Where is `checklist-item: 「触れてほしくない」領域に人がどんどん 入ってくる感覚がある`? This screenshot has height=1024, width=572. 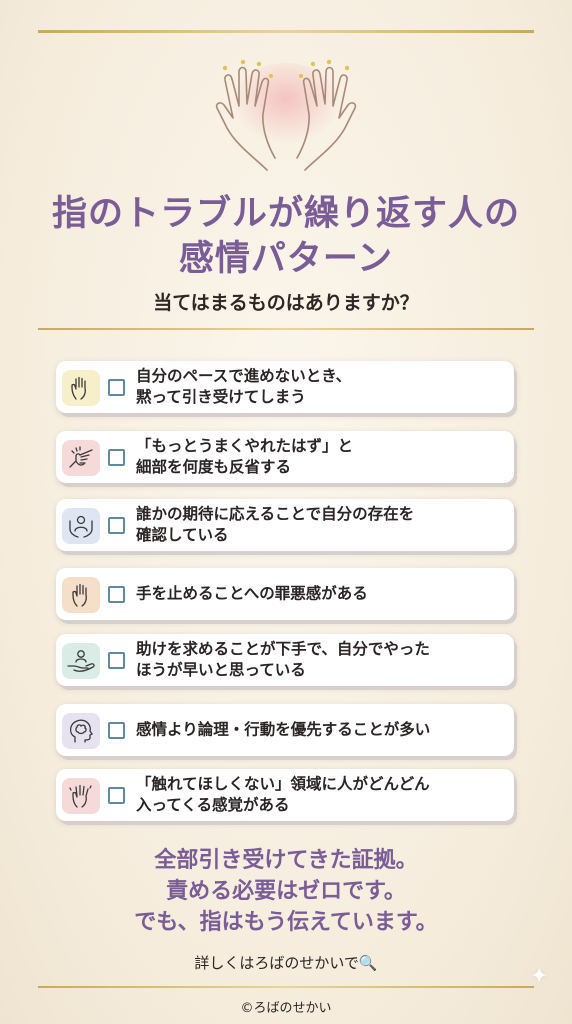
checklist-item: 「触れてほしくない」領域に人がどんどん 入ってくる感覚がある is located at coordinates (285, 795).